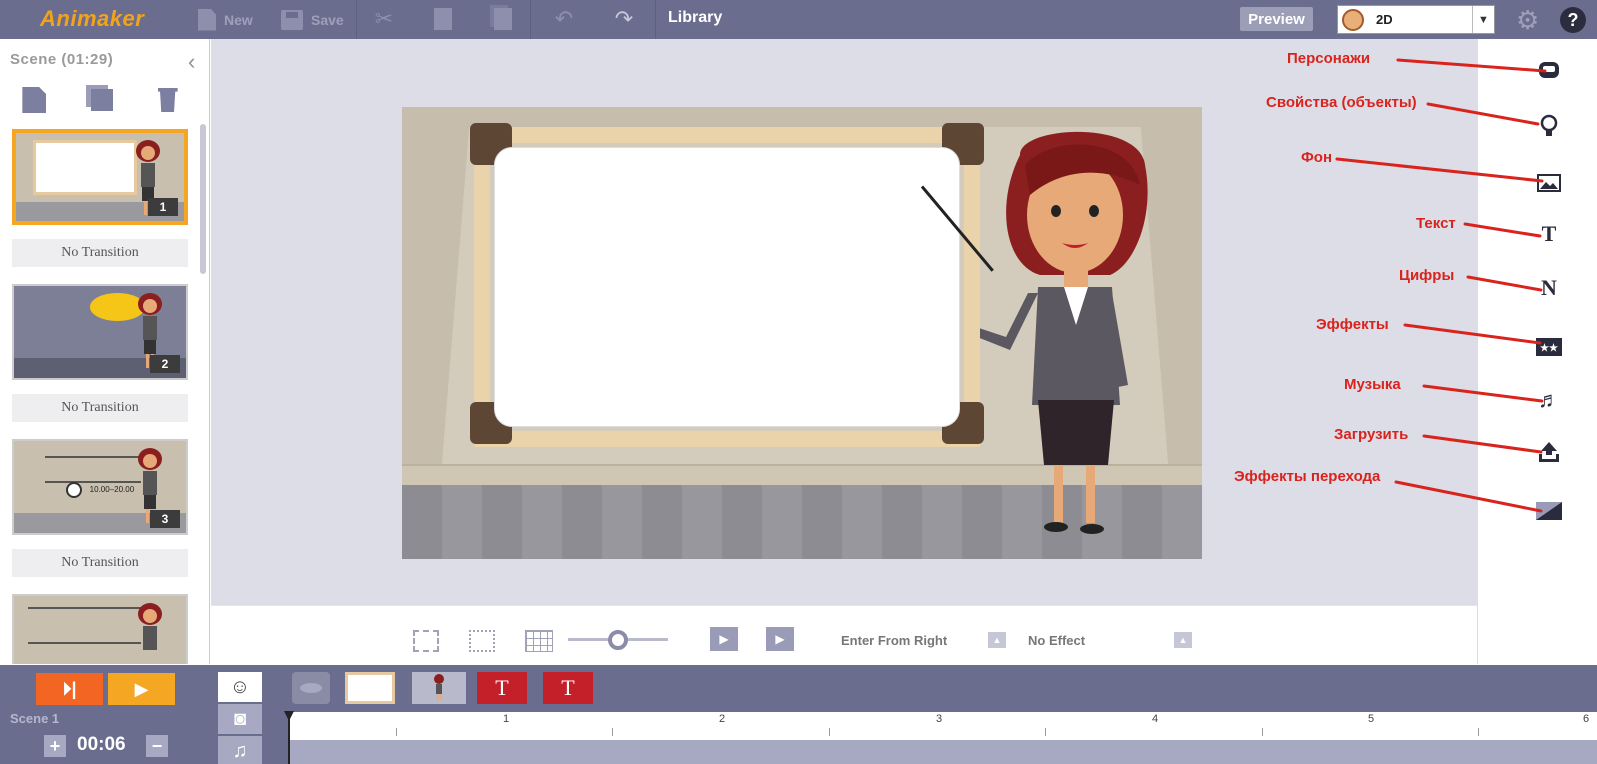 The width and height of the screenshot is (1597, 764). Describe the element at coordinates (34, 100) in the screenshot. I see `new-scene-icon` at that location.